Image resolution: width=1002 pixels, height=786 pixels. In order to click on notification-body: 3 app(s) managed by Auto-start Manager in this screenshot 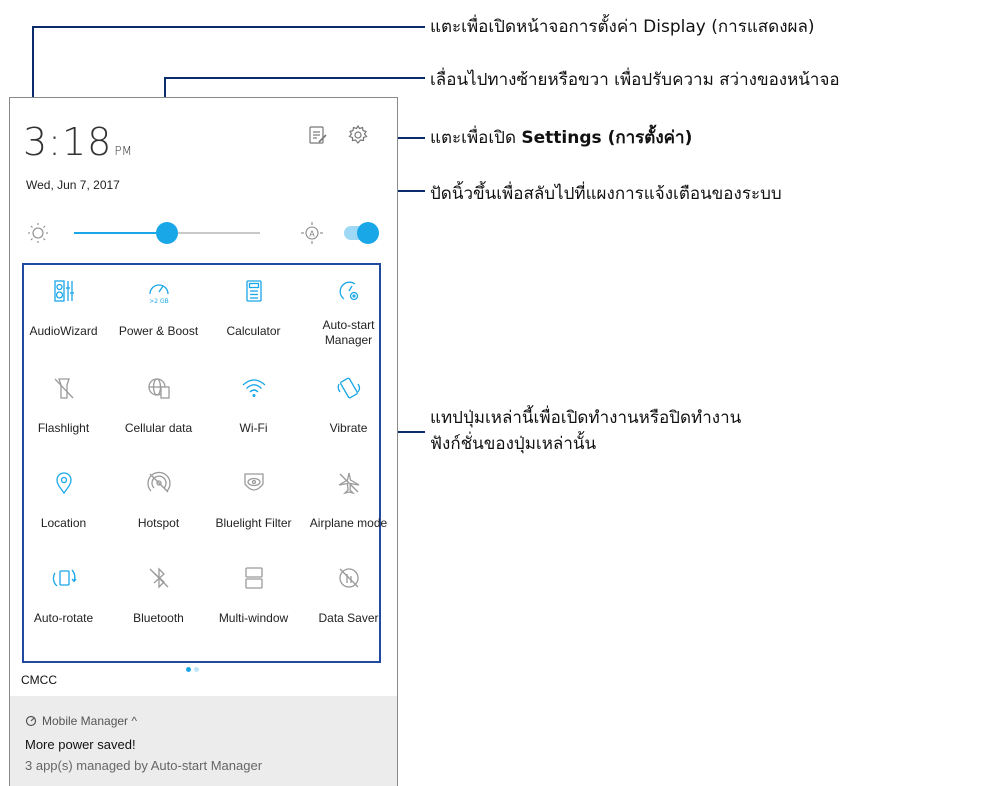, I will do `click(144, 765)`.